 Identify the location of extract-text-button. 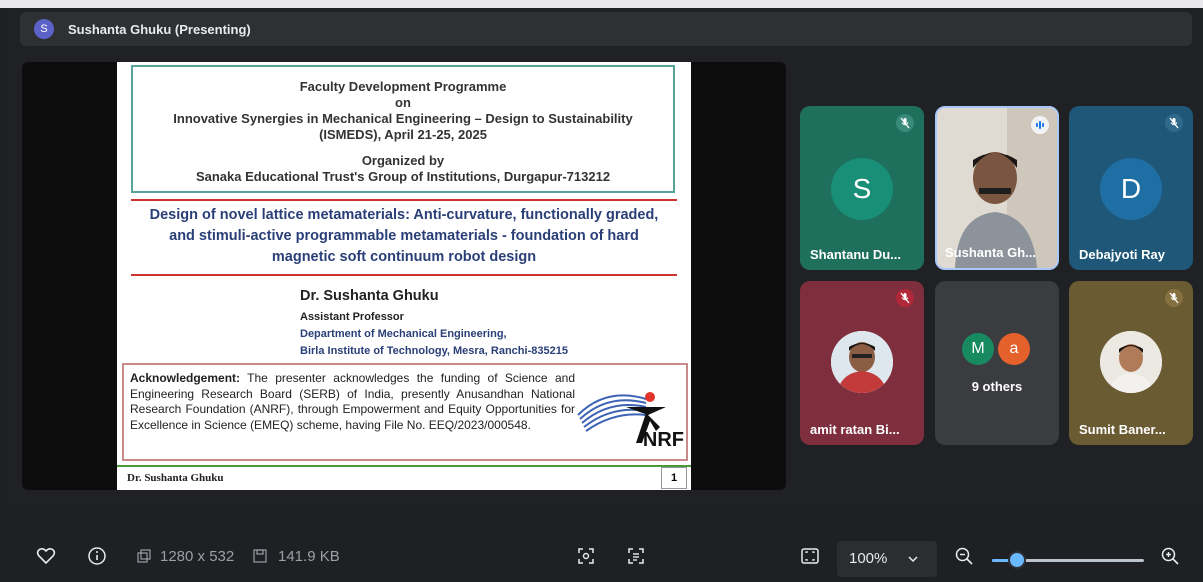
(636, 556).